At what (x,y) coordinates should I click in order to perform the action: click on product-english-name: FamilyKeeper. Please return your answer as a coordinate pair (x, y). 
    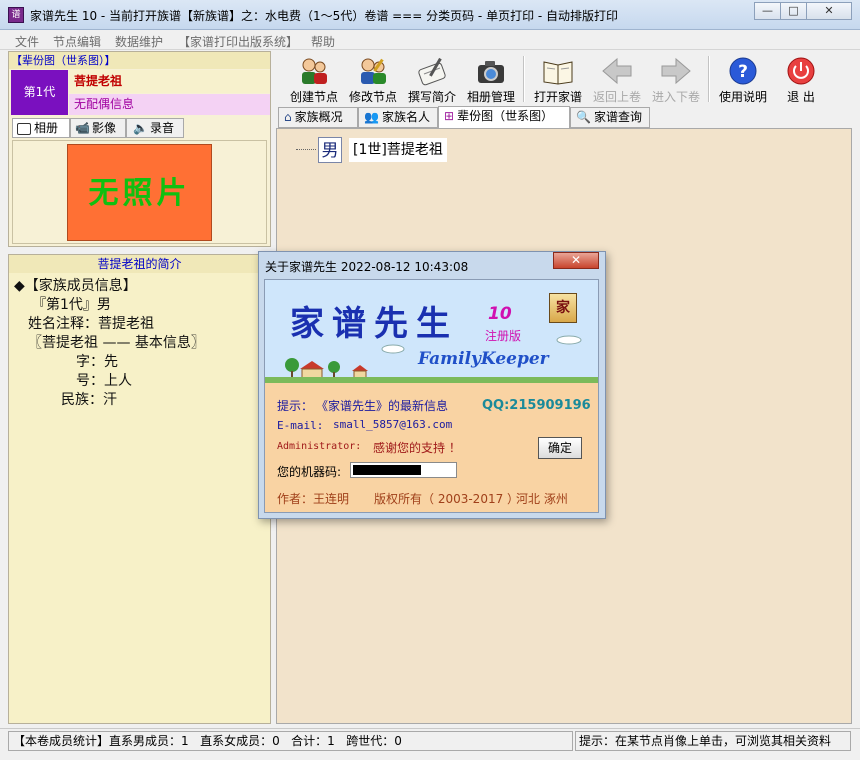
    Looking at the image, I should click on (483, 359).